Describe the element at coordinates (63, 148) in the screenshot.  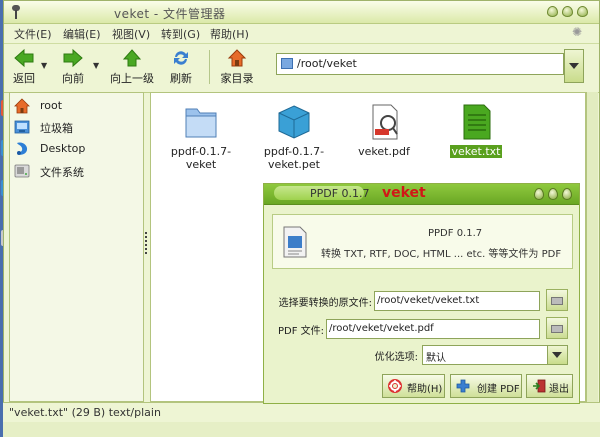
I see `sidebar-item-label: Desktop` at that location.